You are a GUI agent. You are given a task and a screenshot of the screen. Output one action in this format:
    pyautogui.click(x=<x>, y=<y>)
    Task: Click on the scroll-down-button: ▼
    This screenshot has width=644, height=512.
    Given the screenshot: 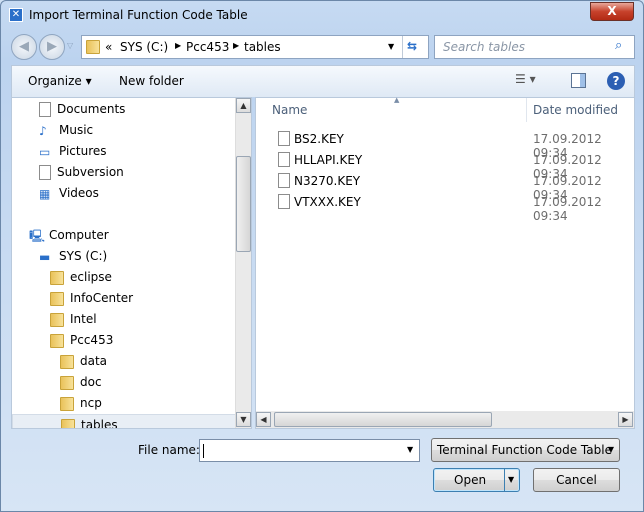 What is the action you would take?
    pyautogui.click(x=243, y=419)
    